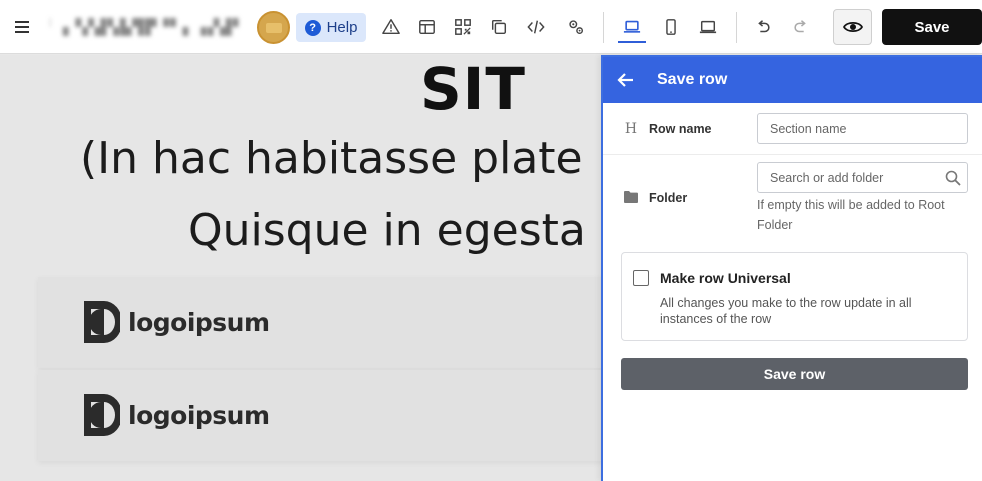 The width and height of the screenshot is (982, 481). What do you see at coordinates (794, 374) in the screenshot?
I see `save-row-button: Save row` at bounding box center [794, 374].